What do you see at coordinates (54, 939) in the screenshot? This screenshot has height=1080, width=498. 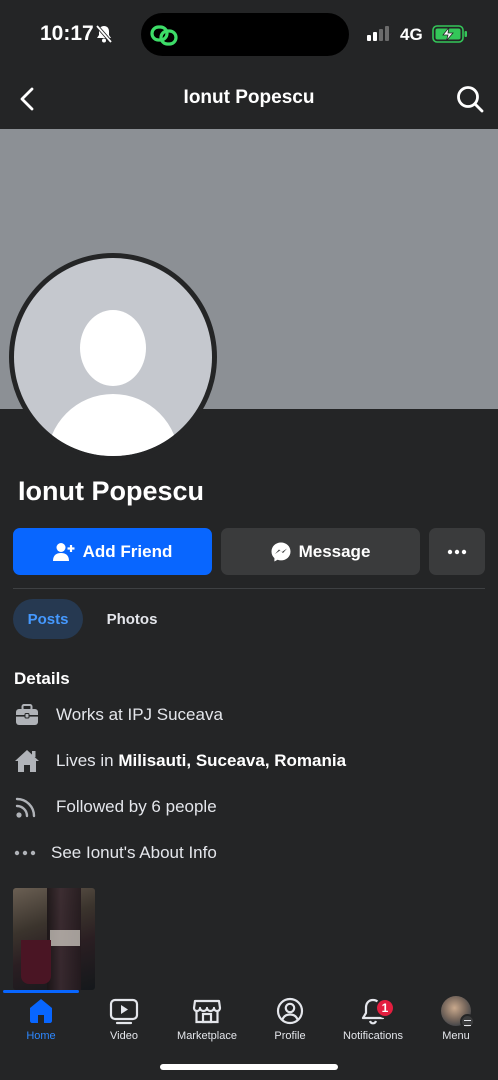 I see `photo-thumbnail` at bounding box center [54, 939].